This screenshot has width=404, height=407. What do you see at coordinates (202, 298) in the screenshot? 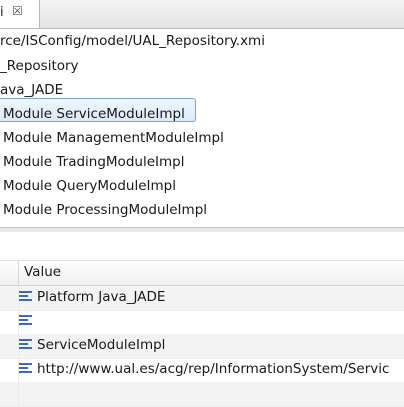
I see `table-row: Platform Java_JADE` at bounding box center [202, 298].